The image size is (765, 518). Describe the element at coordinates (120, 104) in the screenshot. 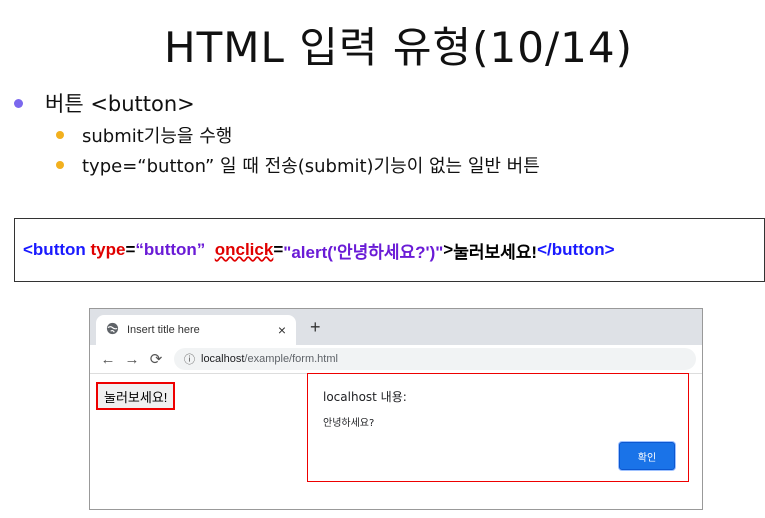

I see `bullet-main-text: 버튼 <button>` at that location.